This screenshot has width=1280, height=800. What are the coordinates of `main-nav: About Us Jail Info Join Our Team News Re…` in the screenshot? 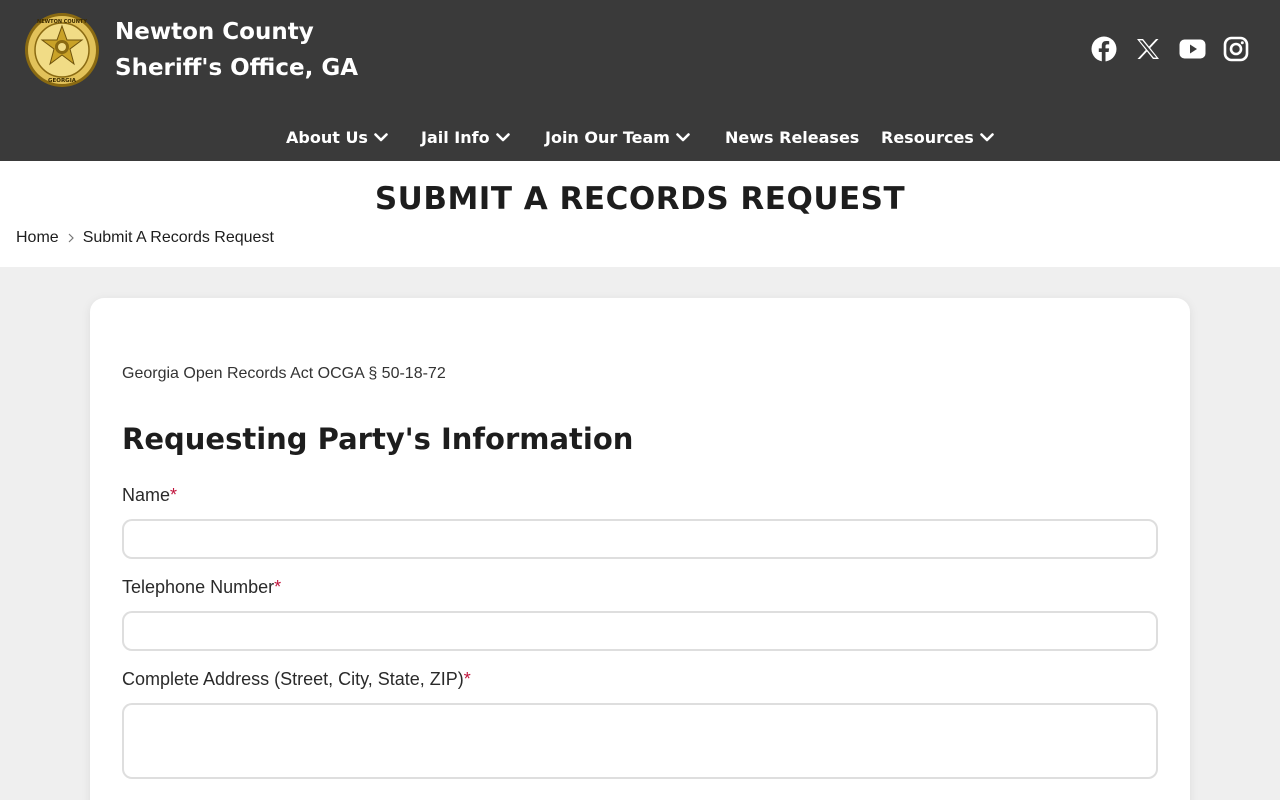 It's located at (640, 137).